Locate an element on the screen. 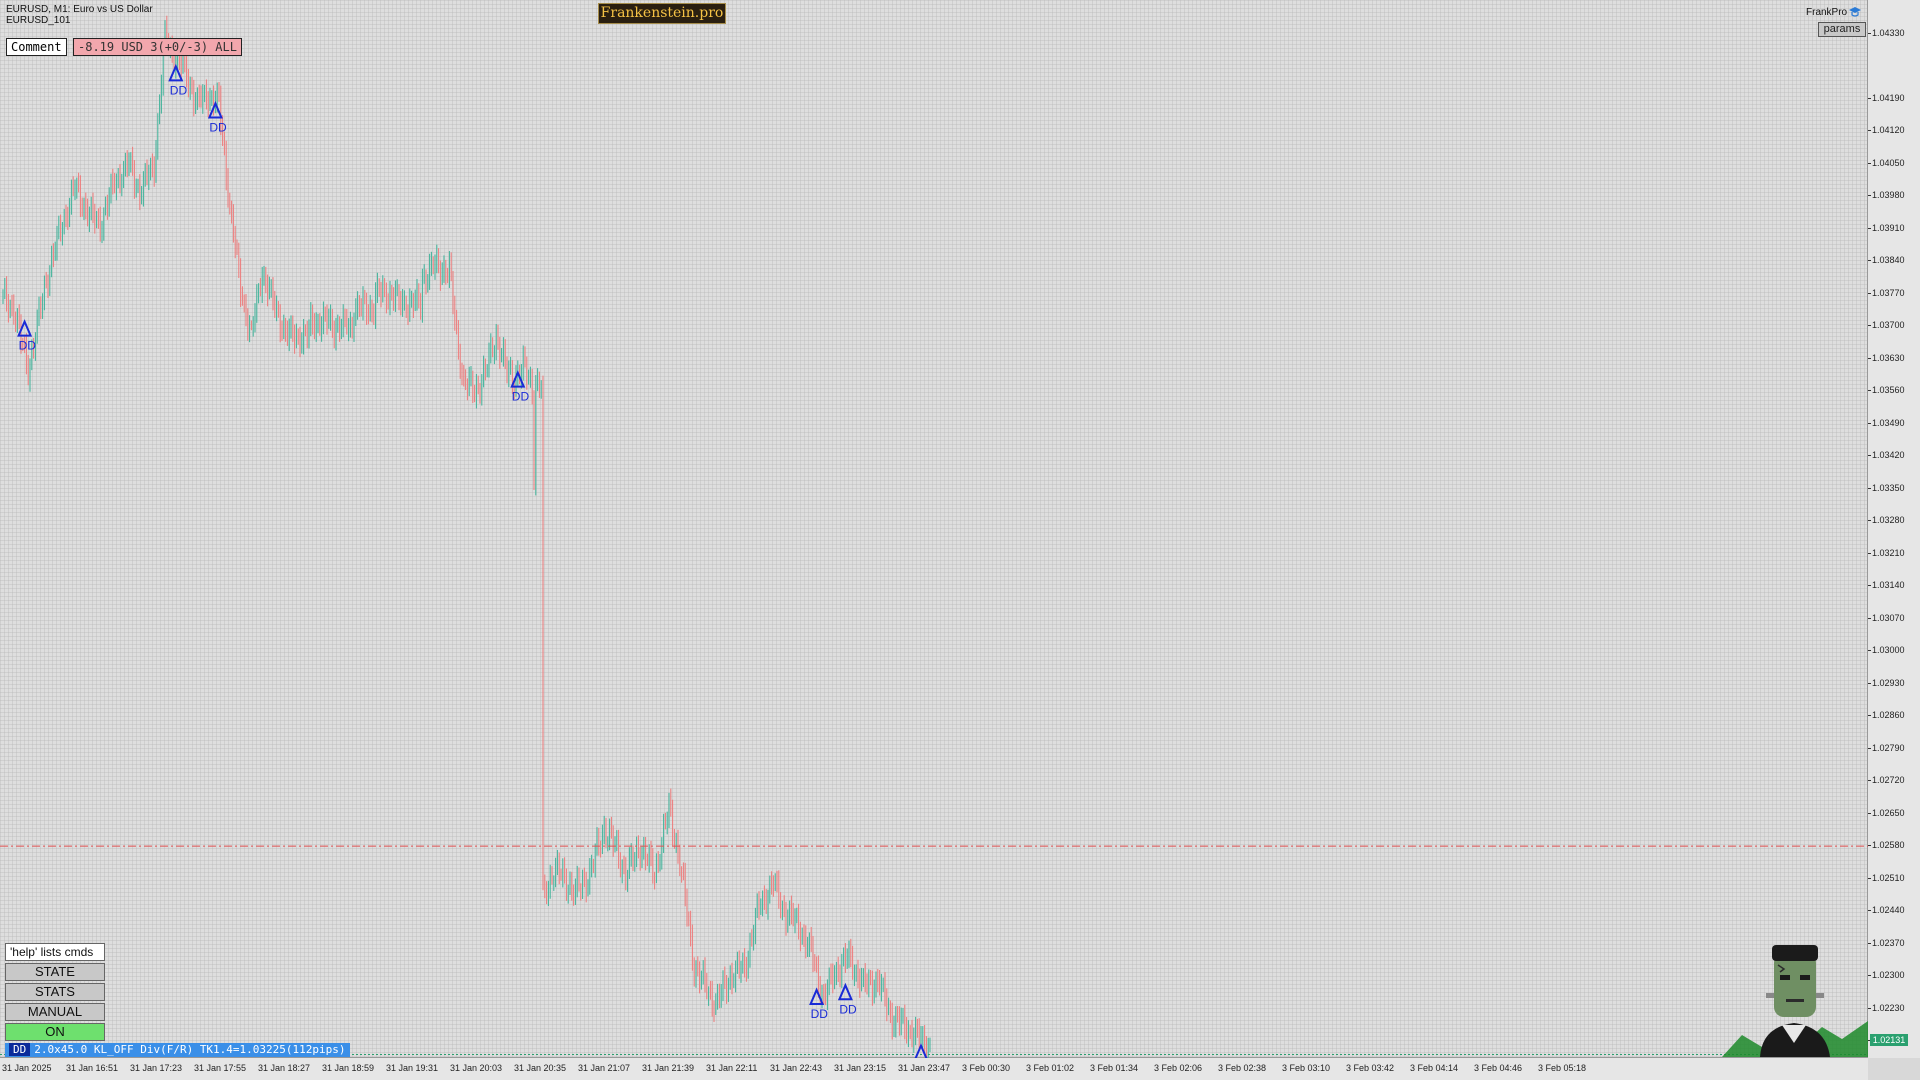 The height and width of the screenshot is (1080, 1920). current-price-badge: 1.02131 is located at coordinates (1889, 1040).